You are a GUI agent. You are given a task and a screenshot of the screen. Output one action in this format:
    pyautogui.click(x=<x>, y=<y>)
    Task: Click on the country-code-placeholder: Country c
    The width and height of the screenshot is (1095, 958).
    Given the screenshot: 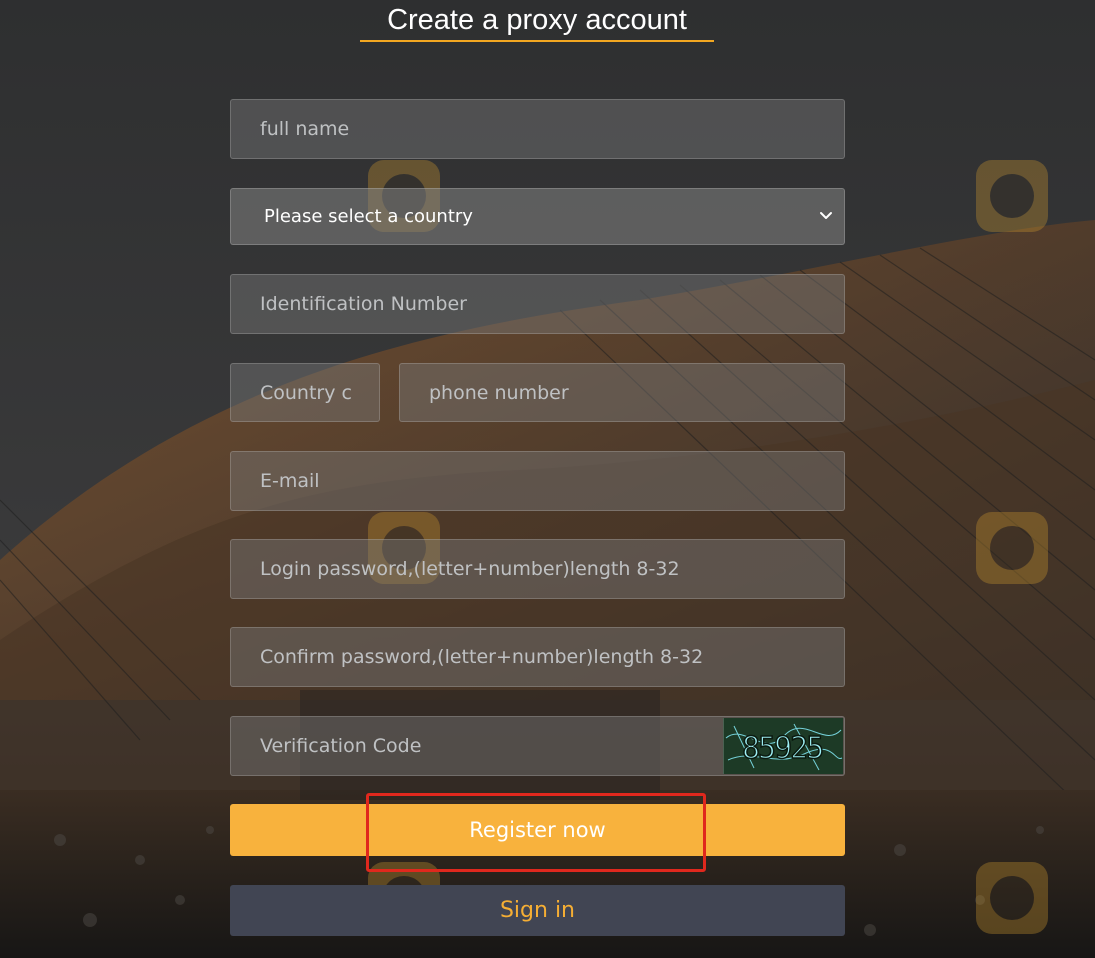 What is the action you would take?
    pyautogui.click(x=306, y=392)
    